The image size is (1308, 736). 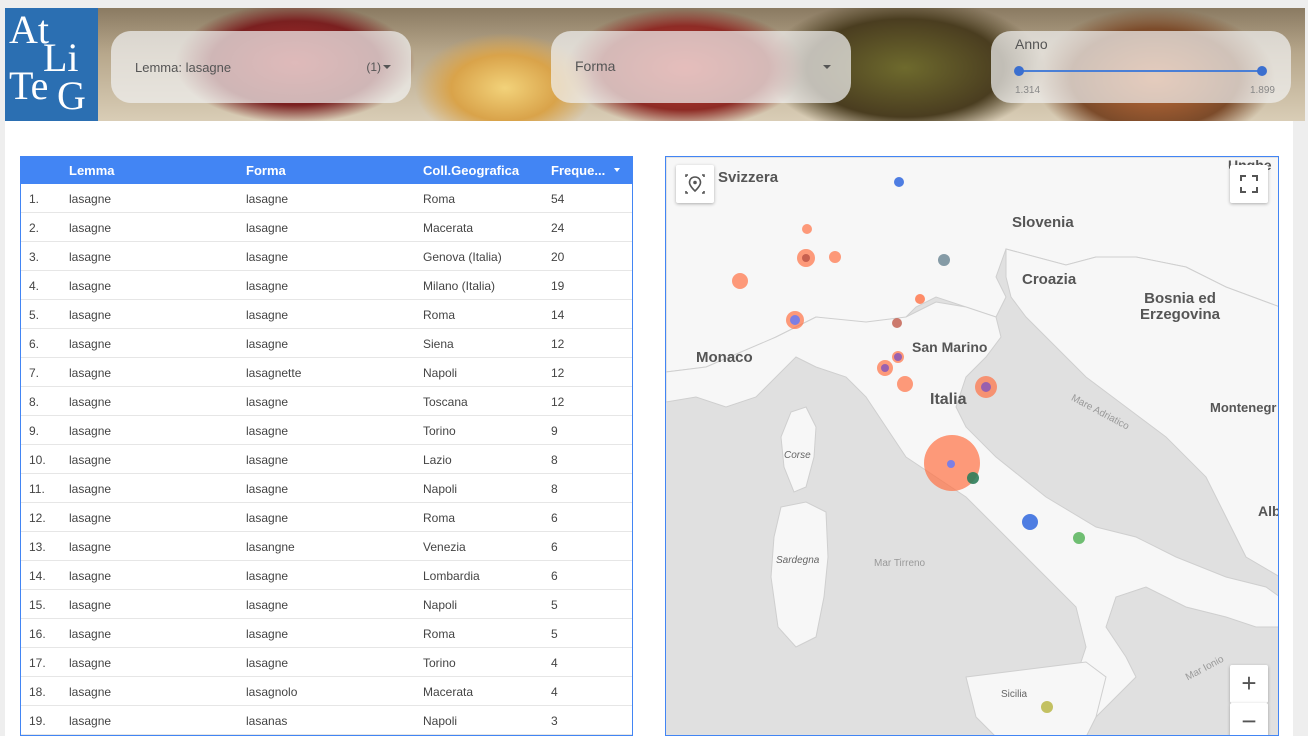 What do you see at coordinates (948, 399) in the screenshot?
I see `map-label-italia: Italia` at bounding box center [948, 399].